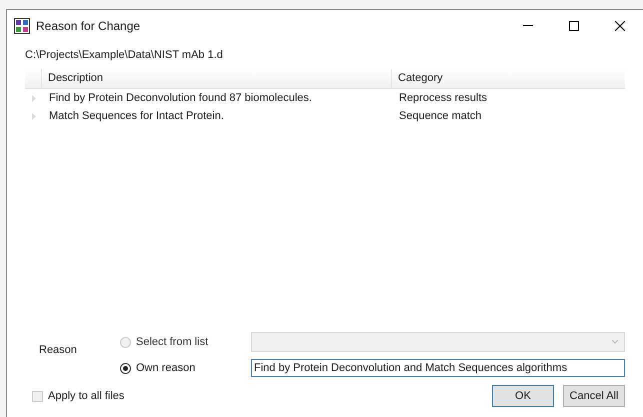 The height and width of the screenshot is (417, 643). What do you see at coordinates (124, 55) in the screenshot?
I see `file-path: C:\Projects\Example\Data\NIST mAb 1.d` at bounding box center [124, 55].